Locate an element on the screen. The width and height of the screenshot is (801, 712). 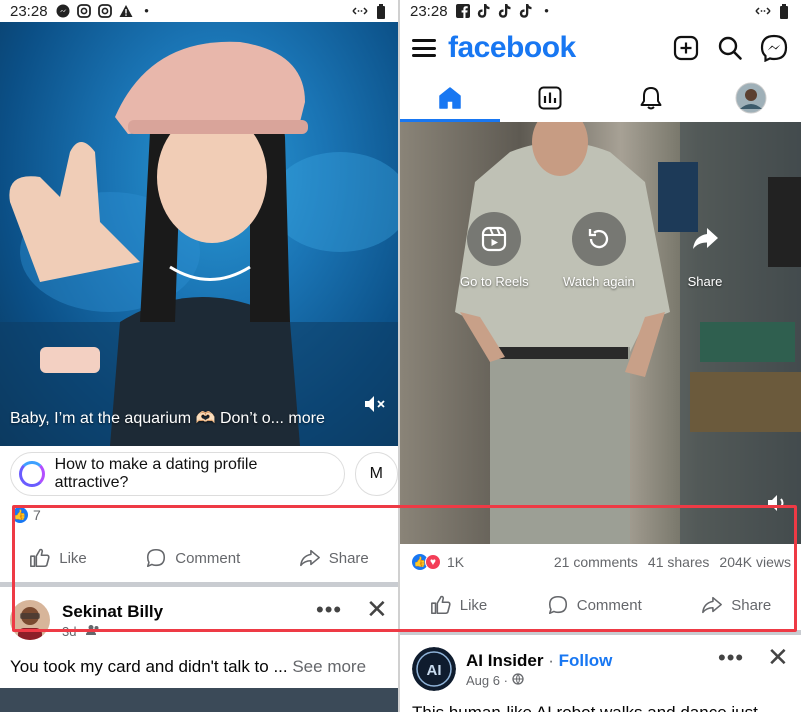
like-reaction-icon: 👍 is located at coordinates (20, 515).